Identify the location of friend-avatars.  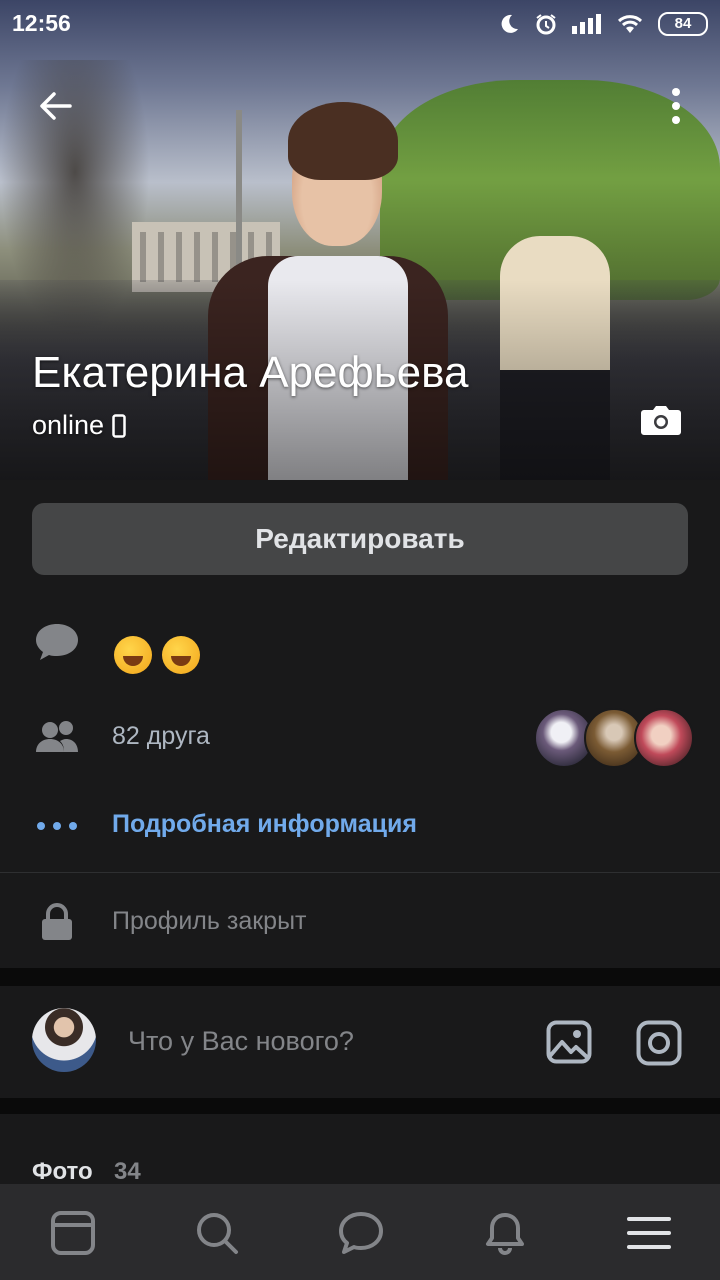
(614, 738).